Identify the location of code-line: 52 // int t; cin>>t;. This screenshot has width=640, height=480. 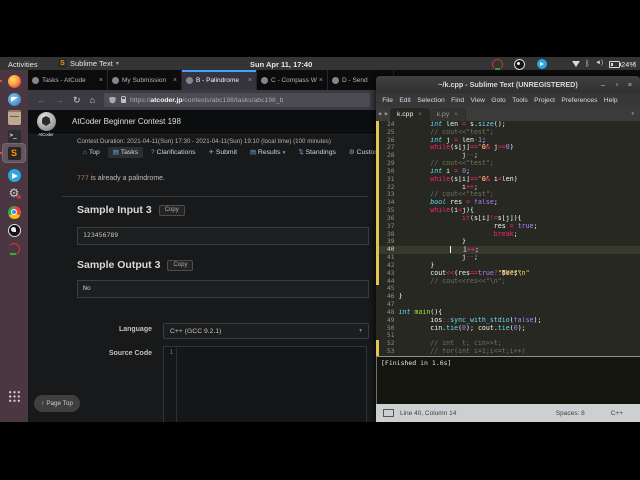
(508, 344).